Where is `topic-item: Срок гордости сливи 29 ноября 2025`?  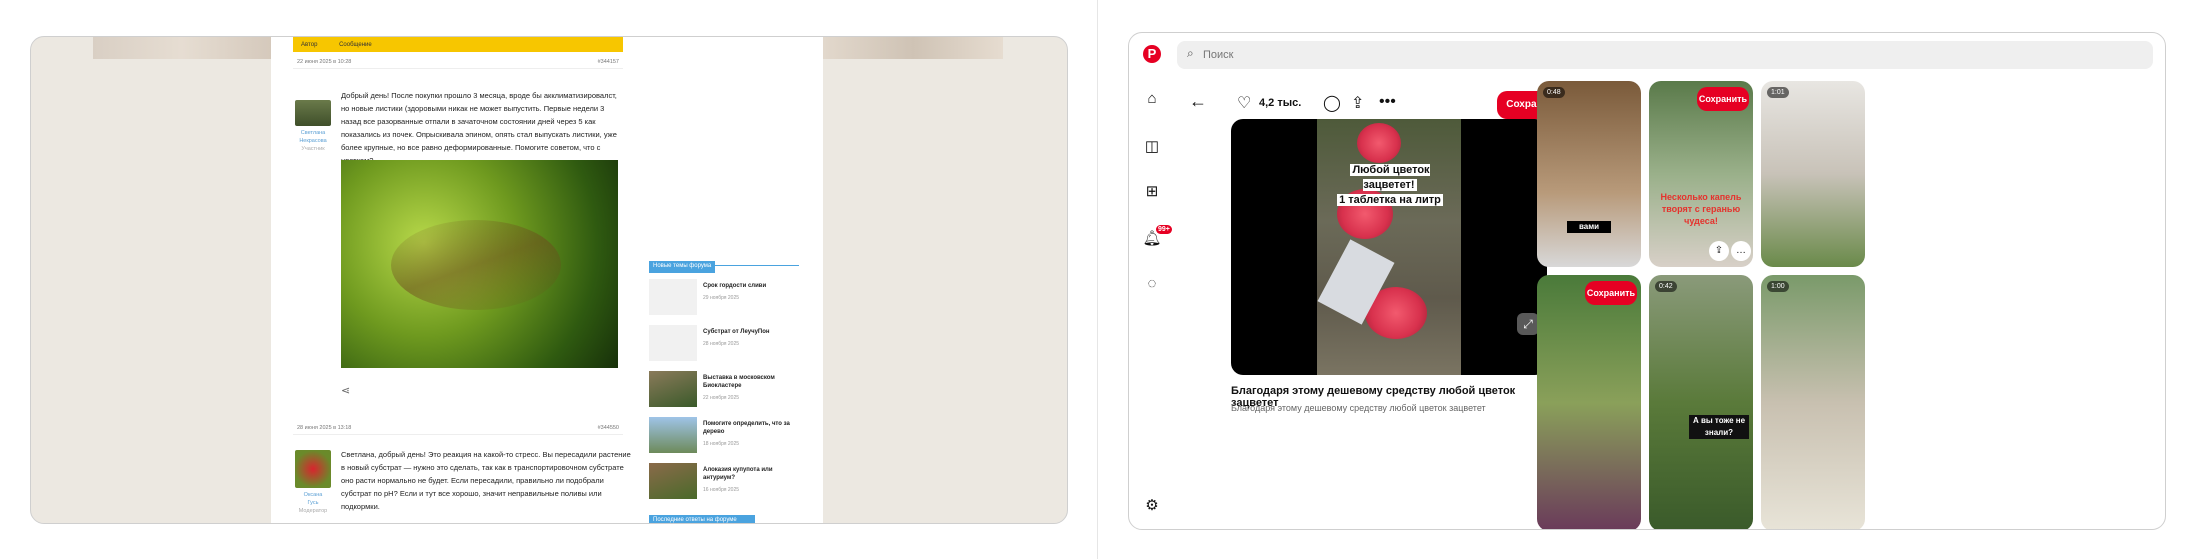
topic-item: Срок гордости сливи 29 ноября 2025 is located at coordinates (729, 299).